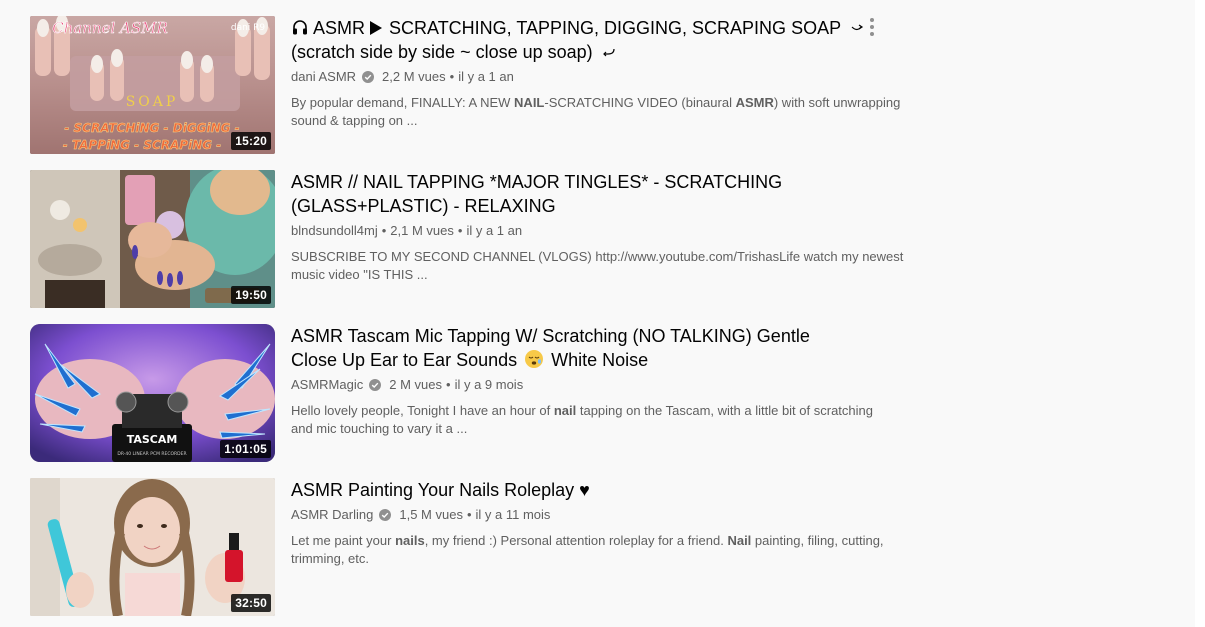 The image size is (1205, 627). I want to click on sleepy-face-icon, so click(534, 359).